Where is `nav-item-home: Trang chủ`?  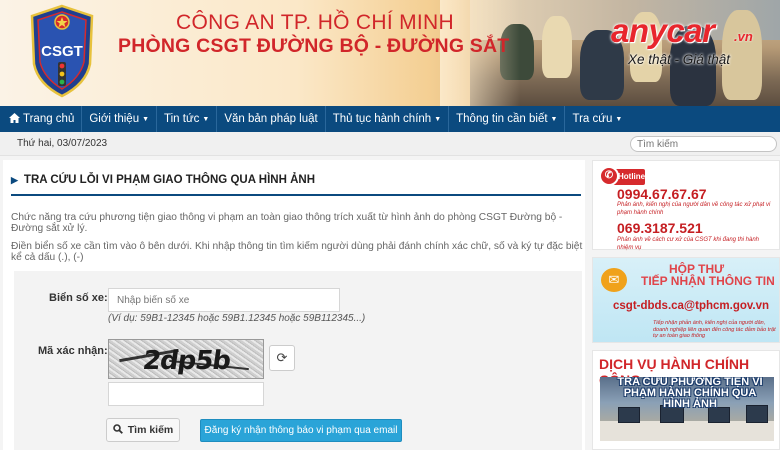
nav-item-home: Trang chủ is located at coordinates (41, 119).